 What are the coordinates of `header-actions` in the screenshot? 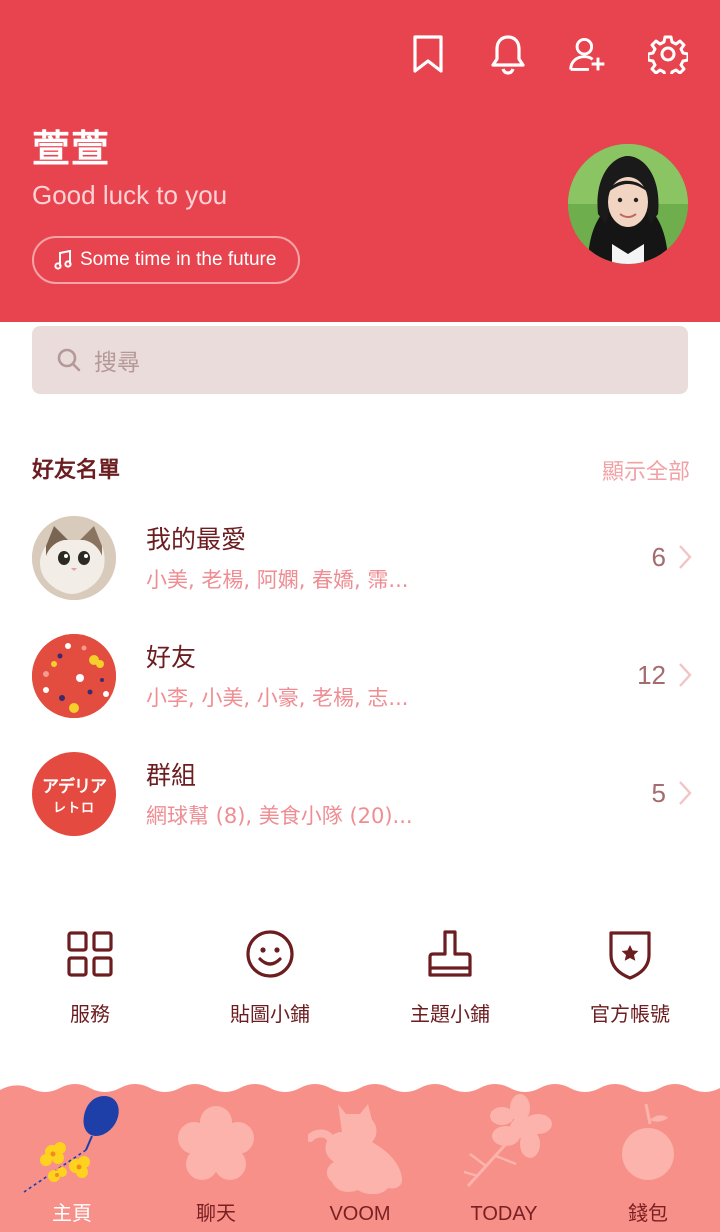 It's located at (548, 54).